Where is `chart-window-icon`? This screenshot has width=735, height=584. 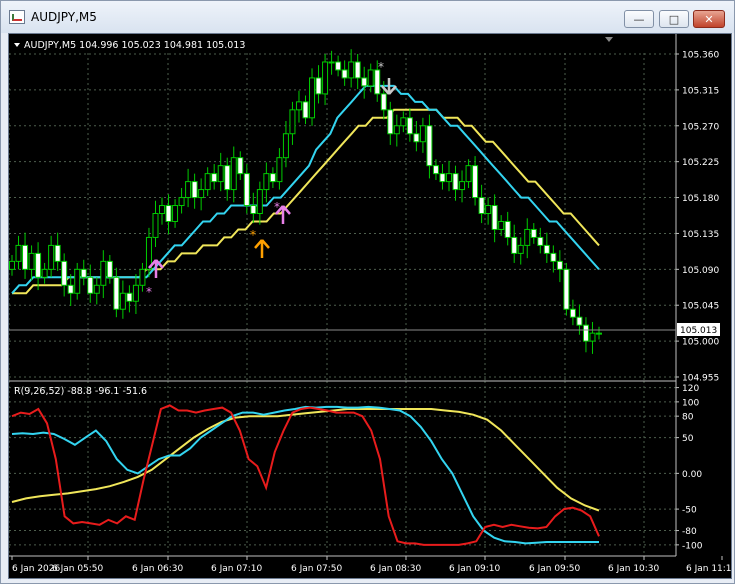 chart-window-icon is located at coordinates (17, 17).